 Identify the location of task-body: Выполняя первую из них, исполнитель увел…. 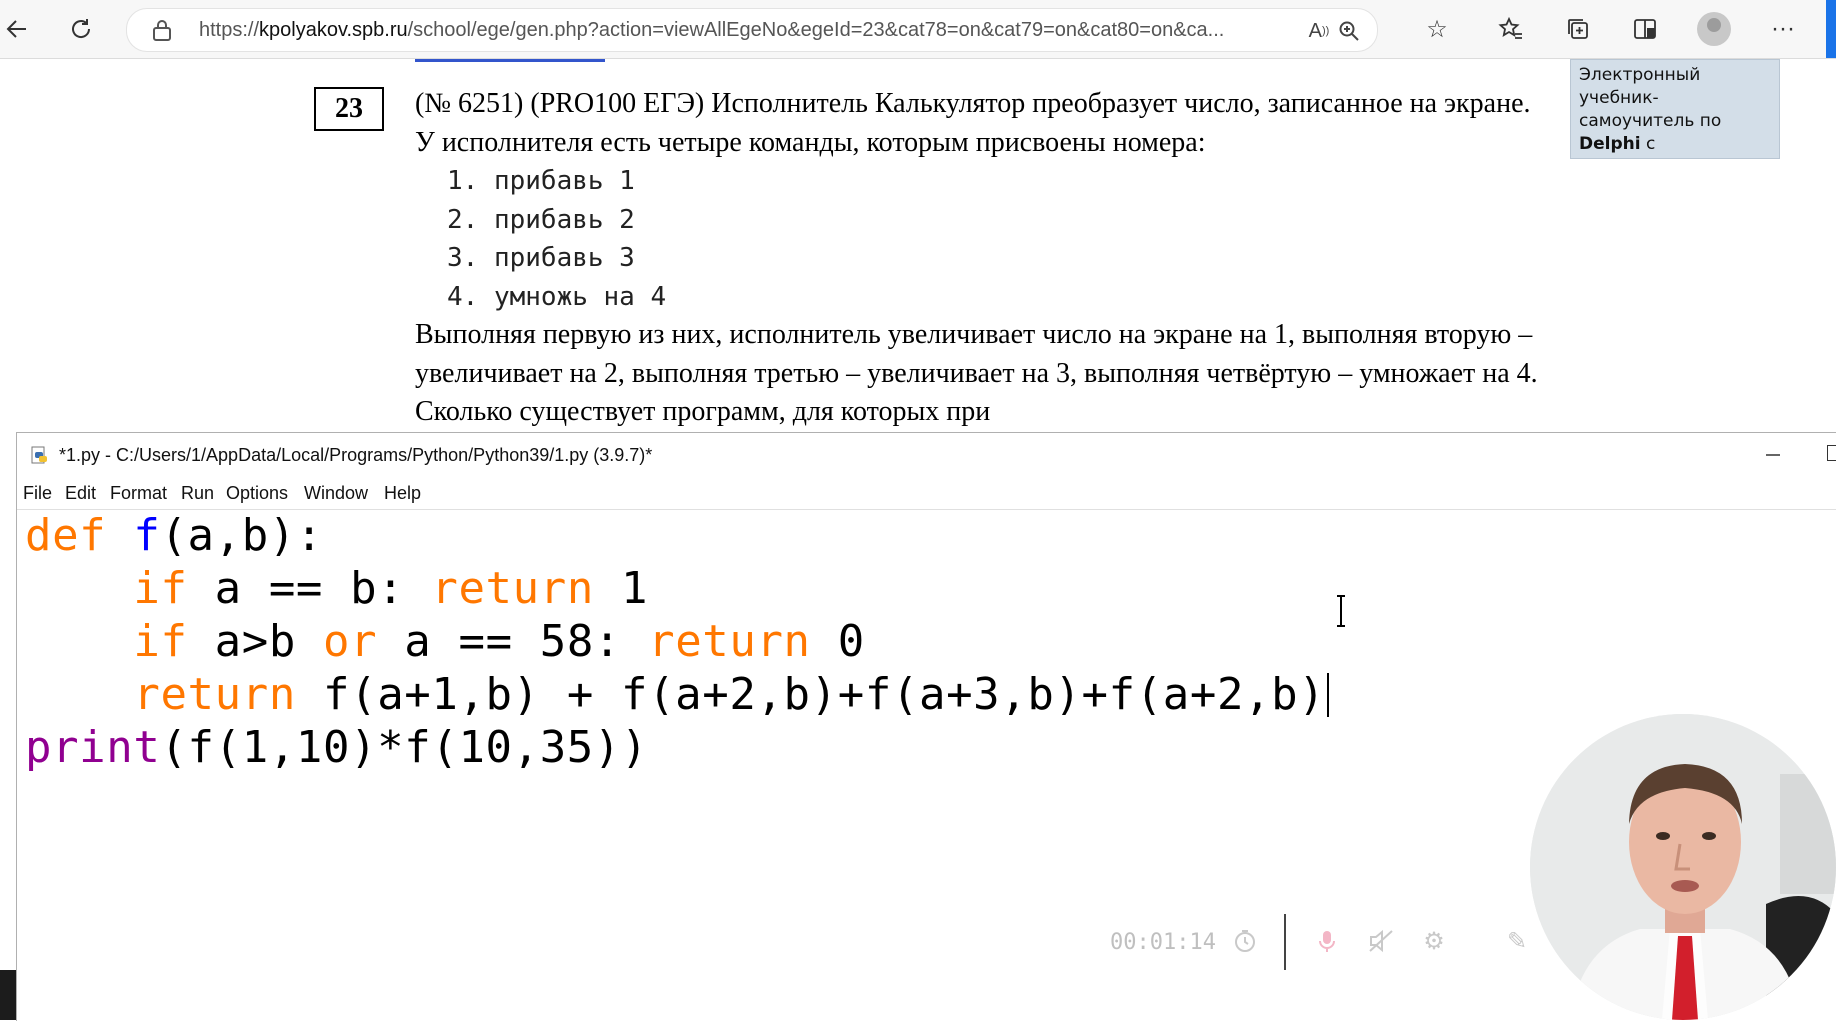
(976, 373).